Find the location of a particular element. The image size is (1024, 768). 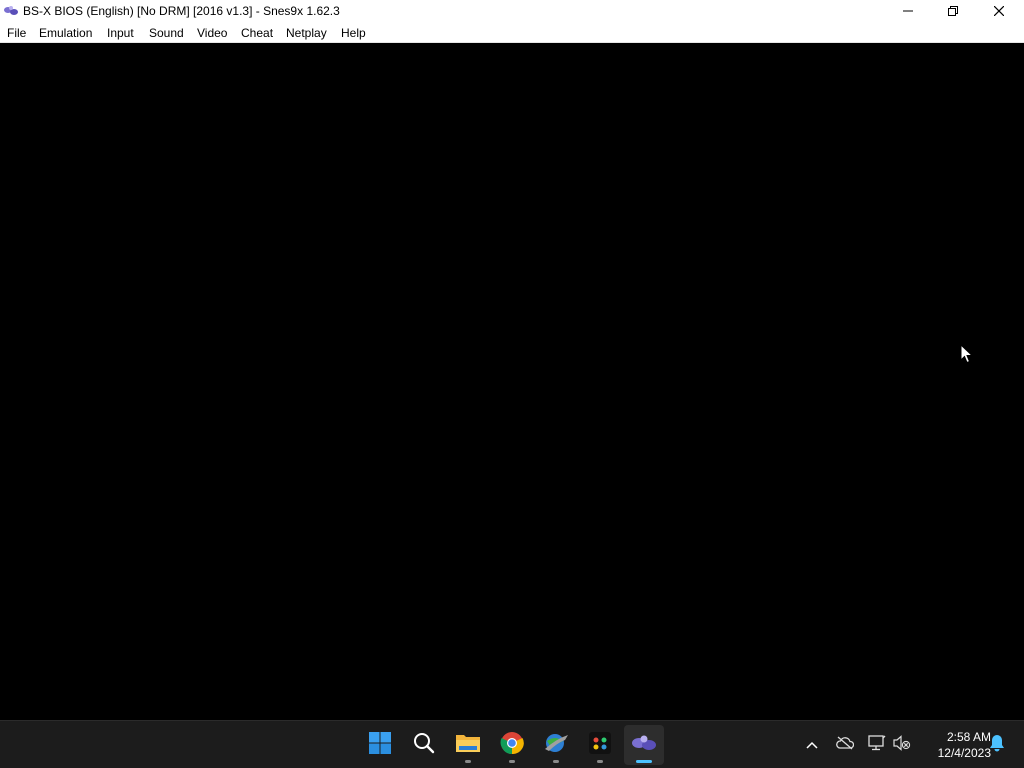

onedrive-tray-button is located at coordinates (845, 745).